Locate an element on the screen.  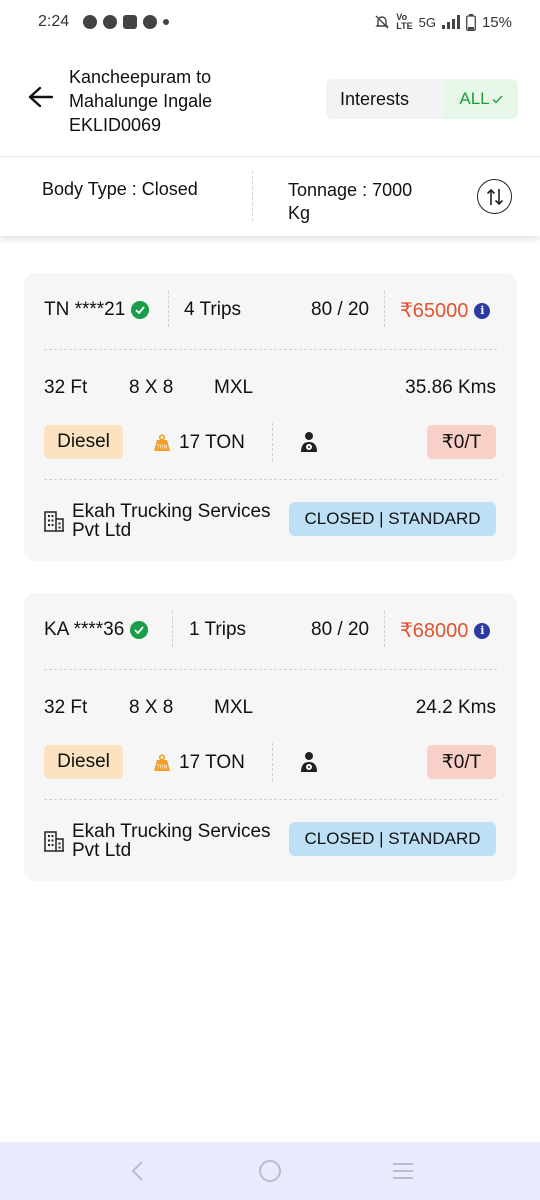
mute-icon is located at coordinates (382, 22).